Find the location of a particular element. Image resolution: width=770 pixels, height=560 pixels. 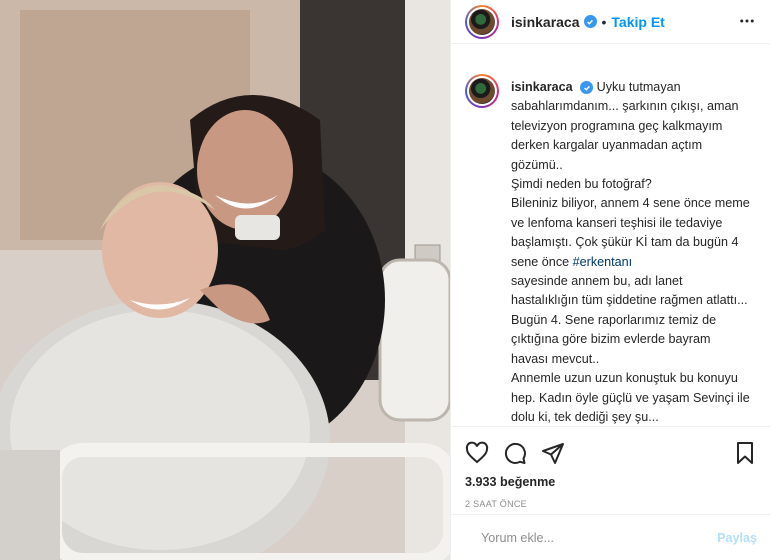

share-icon is located at coordinates (553, 453).